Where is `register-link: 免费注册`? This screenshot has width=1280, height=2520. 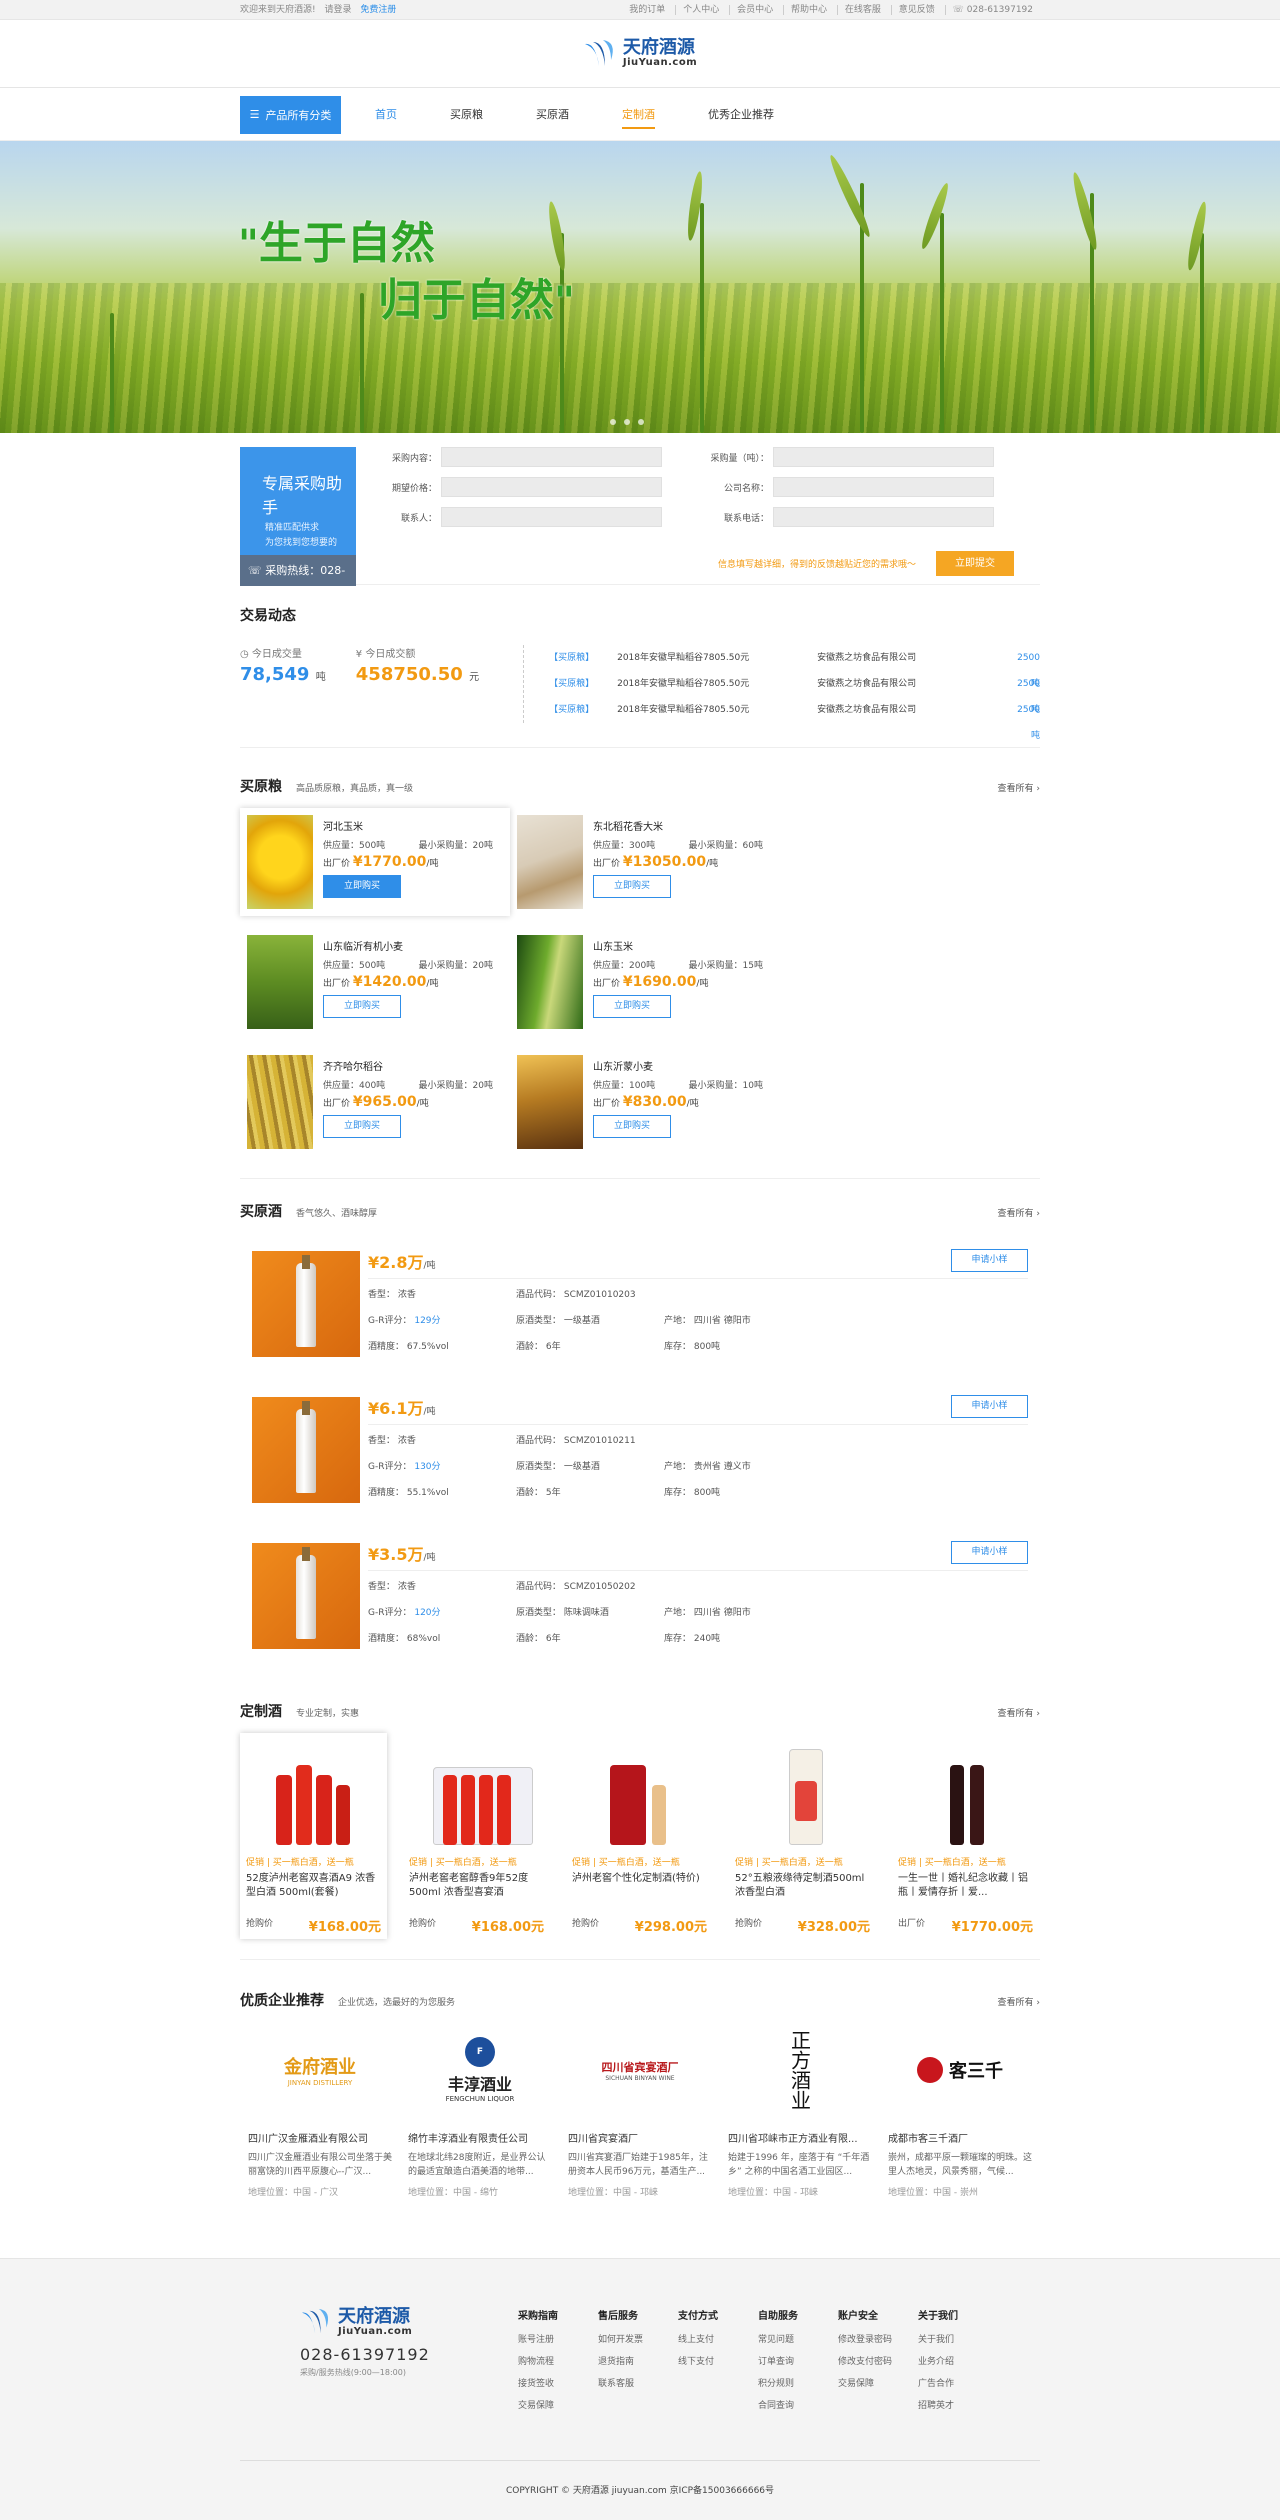 register-link: 免费注册 is located at coordinates (378, 10).